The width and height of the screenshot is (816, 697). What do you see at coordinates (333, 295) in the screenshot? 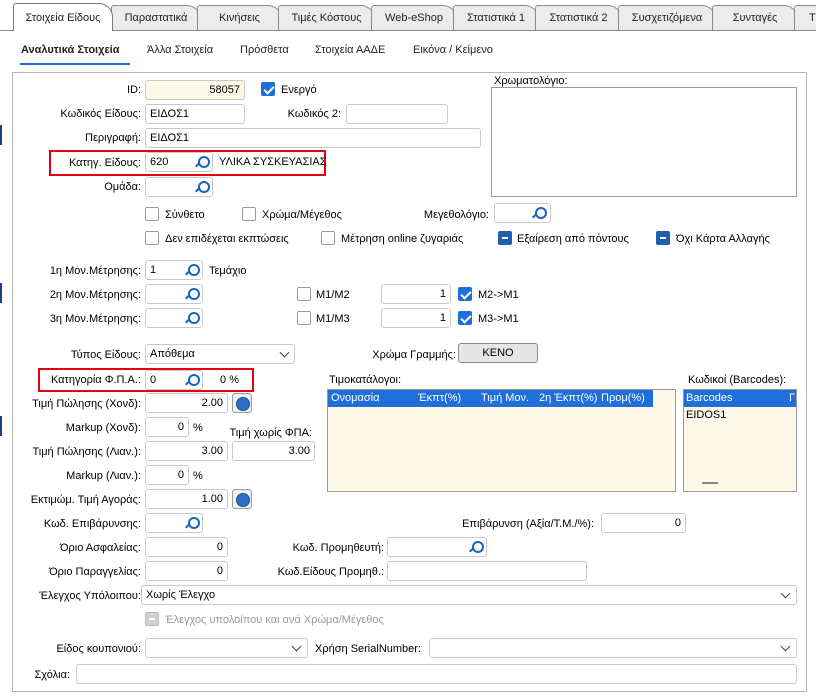
I see `m1m2-label: Μ1/Μ2` at bounding box center [333, 295].